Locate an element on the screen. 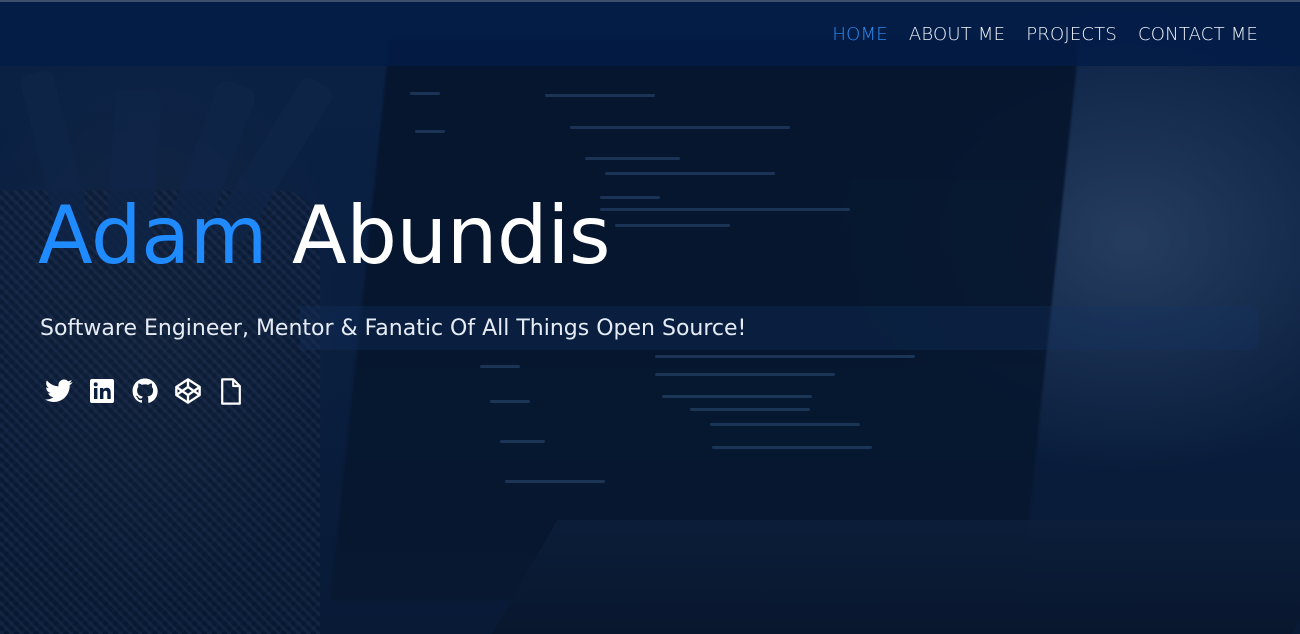 This screenshot has height=634, width=1300. linkedin-icon is located at coordinates (102, 391).